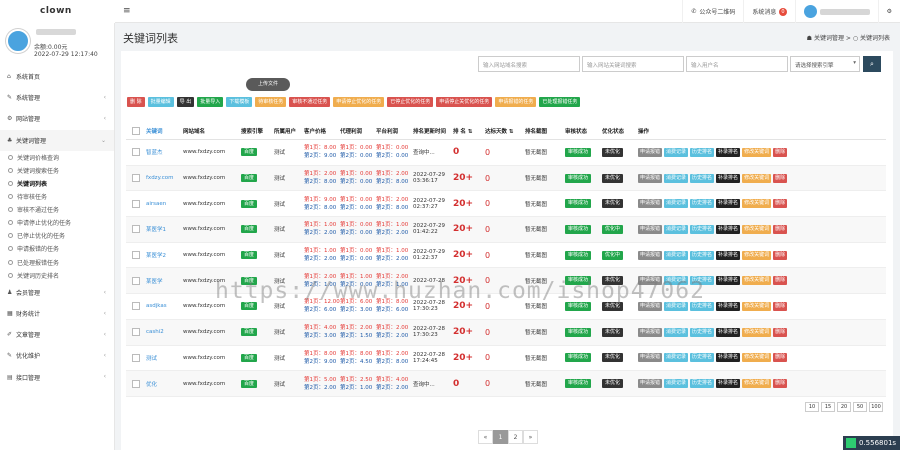 The width and height of the screenshot is (900, 450). I want to click on keyword-link: asdjkas, so click(164, 306).